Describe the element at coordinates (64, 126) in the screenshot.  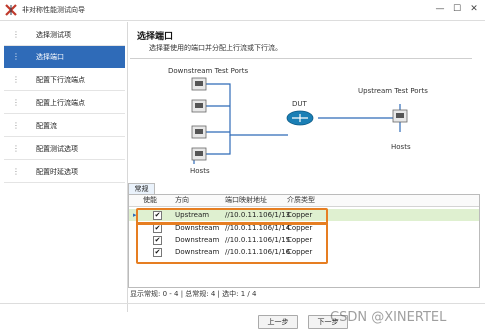
I see `sidebar-item-configure-streams: ⋮ 配置流` at that location.